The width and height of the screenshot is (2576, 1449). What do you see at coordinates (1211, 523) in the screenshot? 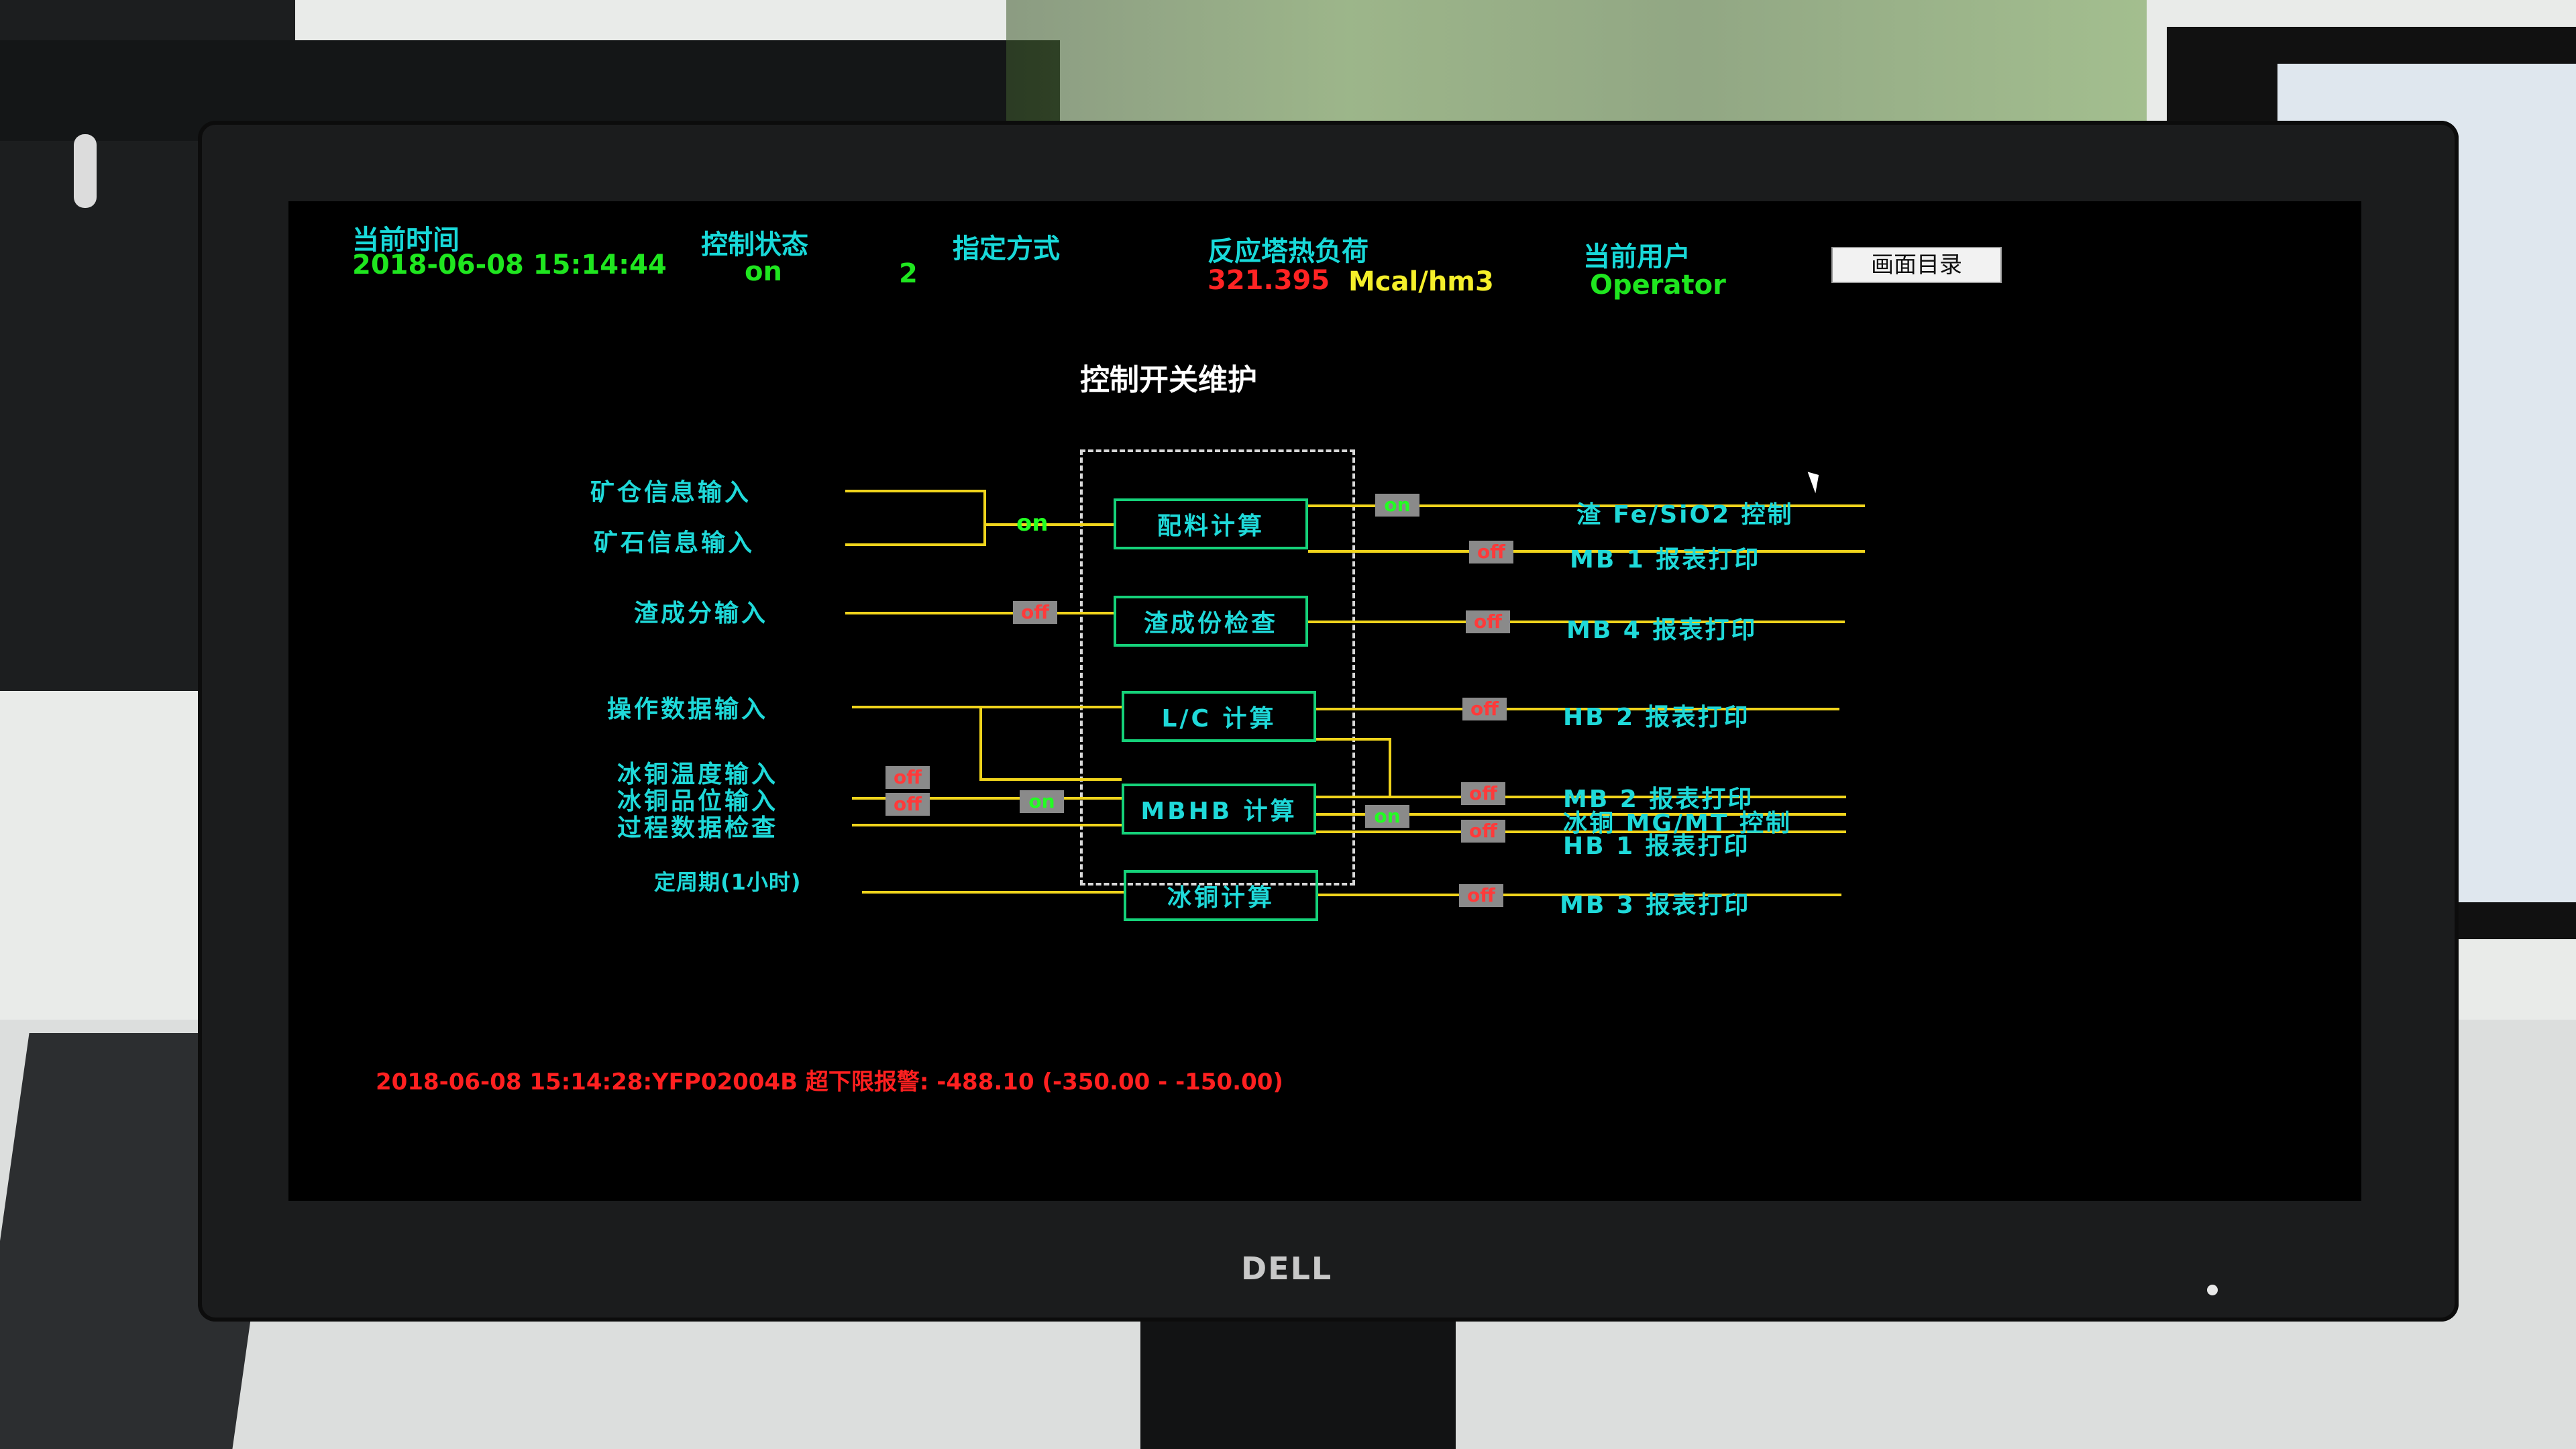
I see `proc-batching: 配料计算` at bounding box center [1211, 523].